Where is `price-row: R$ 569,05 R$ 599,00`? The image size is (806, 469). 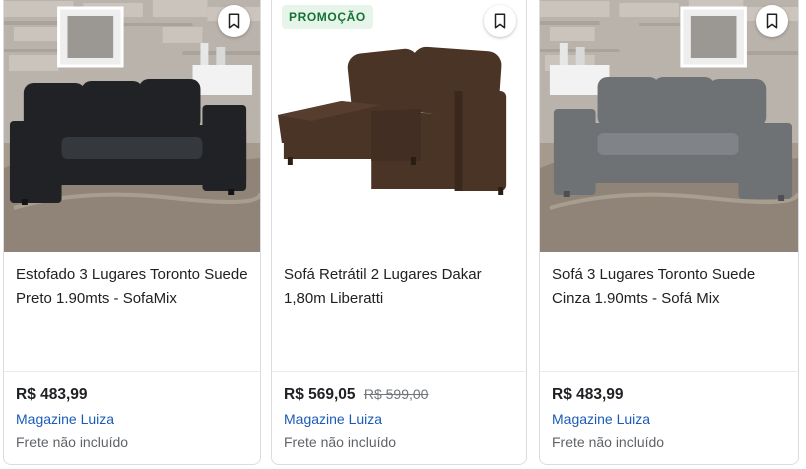 price-row: R$ 569,05 R$ 599,00 is located at coordinates (356, 395).